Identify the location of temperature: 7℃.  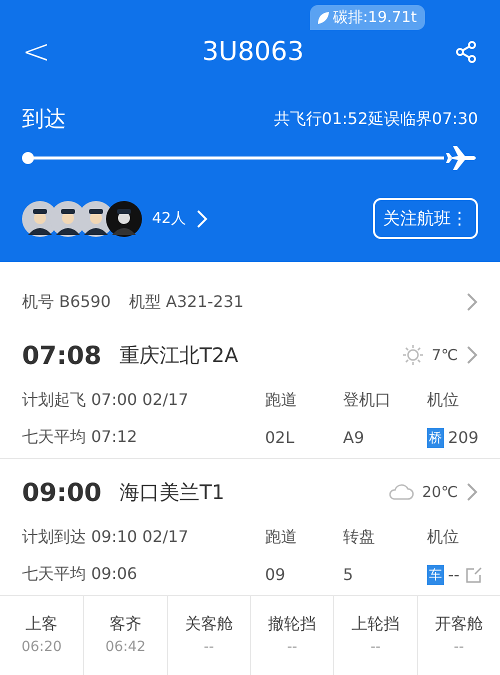
(445, 355).